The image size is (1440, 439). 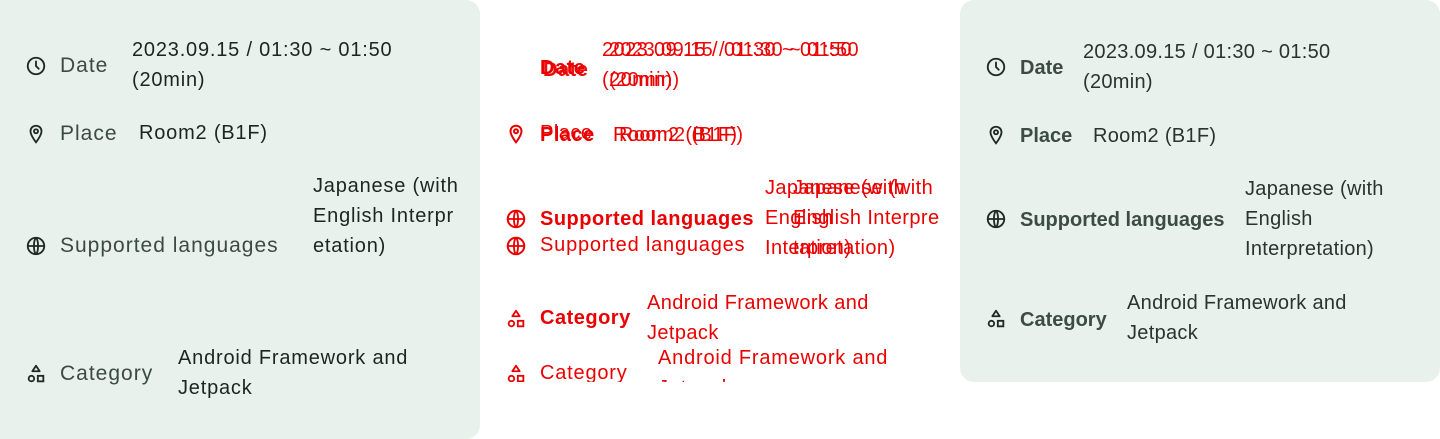 What do you see at coordinates (566, 133) in the screenshot?
I see `place-label-overlay-b: Place` at bounding box center [566, 133].